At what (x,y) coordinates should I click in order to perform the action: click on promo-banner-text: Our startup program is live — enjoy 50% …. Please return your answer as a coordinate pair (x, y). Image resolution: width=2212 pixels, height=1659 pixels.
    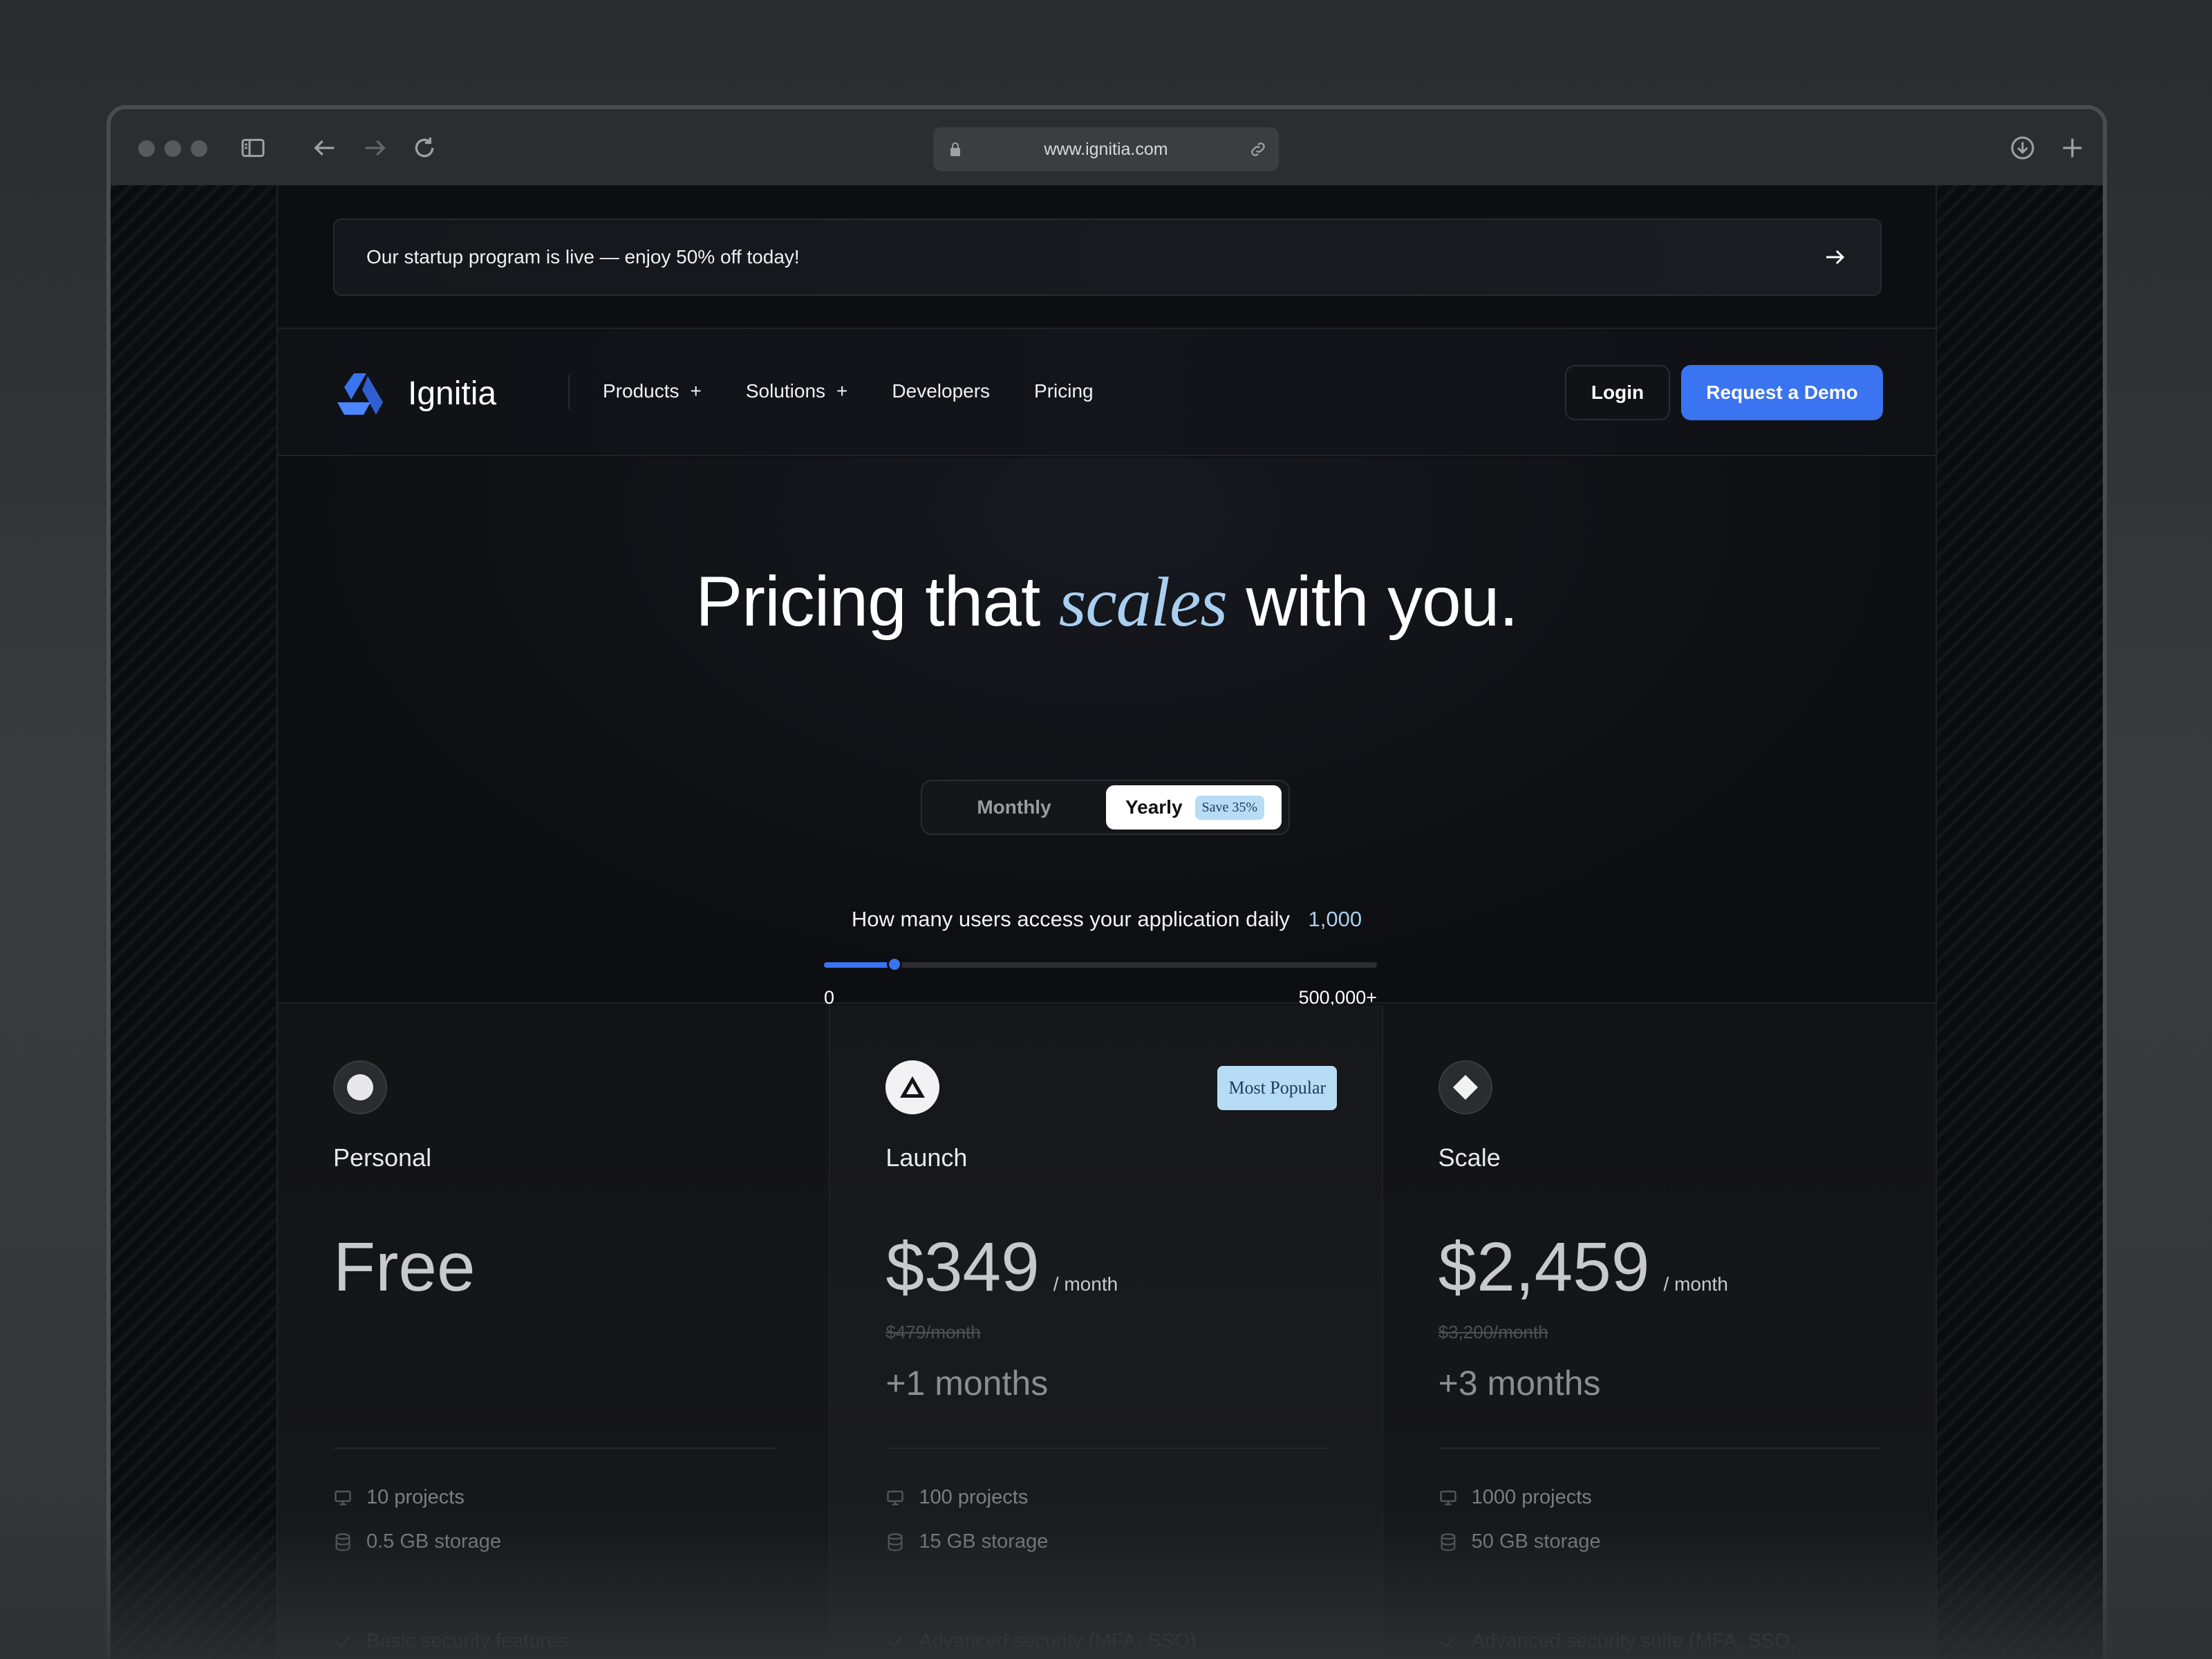
    Looking at the image, I should click on (583, 257).